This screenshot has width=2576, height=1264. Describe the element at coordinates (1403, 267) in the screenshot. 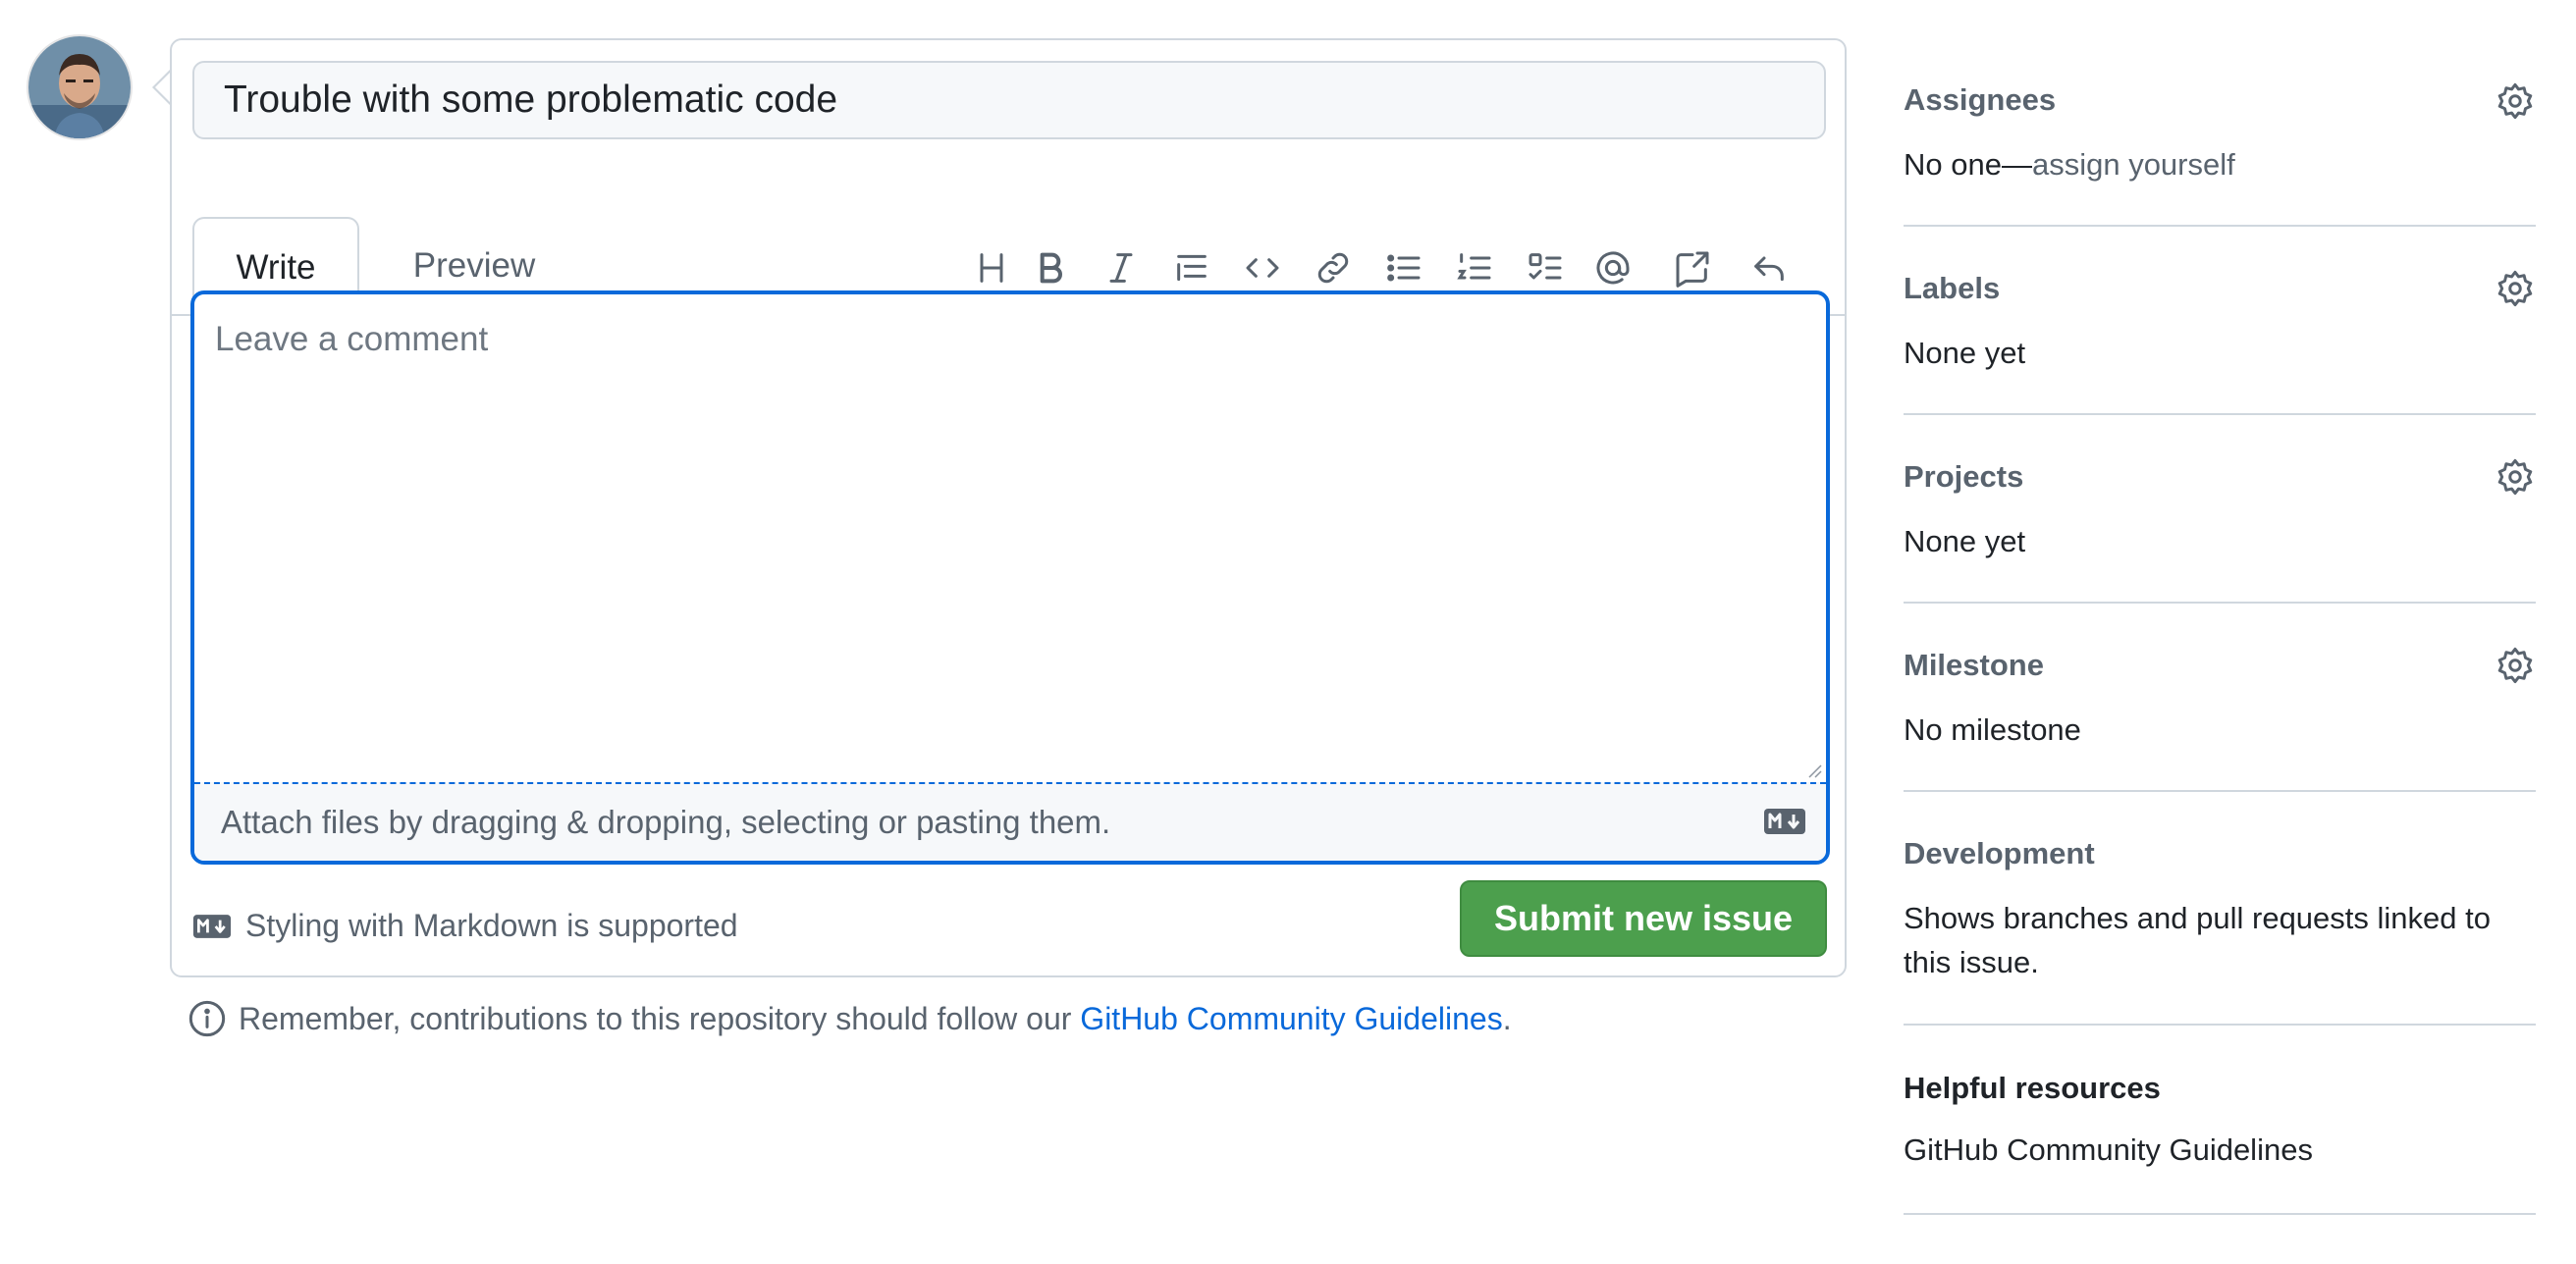

I see `bulleted-list-icon` at that location.